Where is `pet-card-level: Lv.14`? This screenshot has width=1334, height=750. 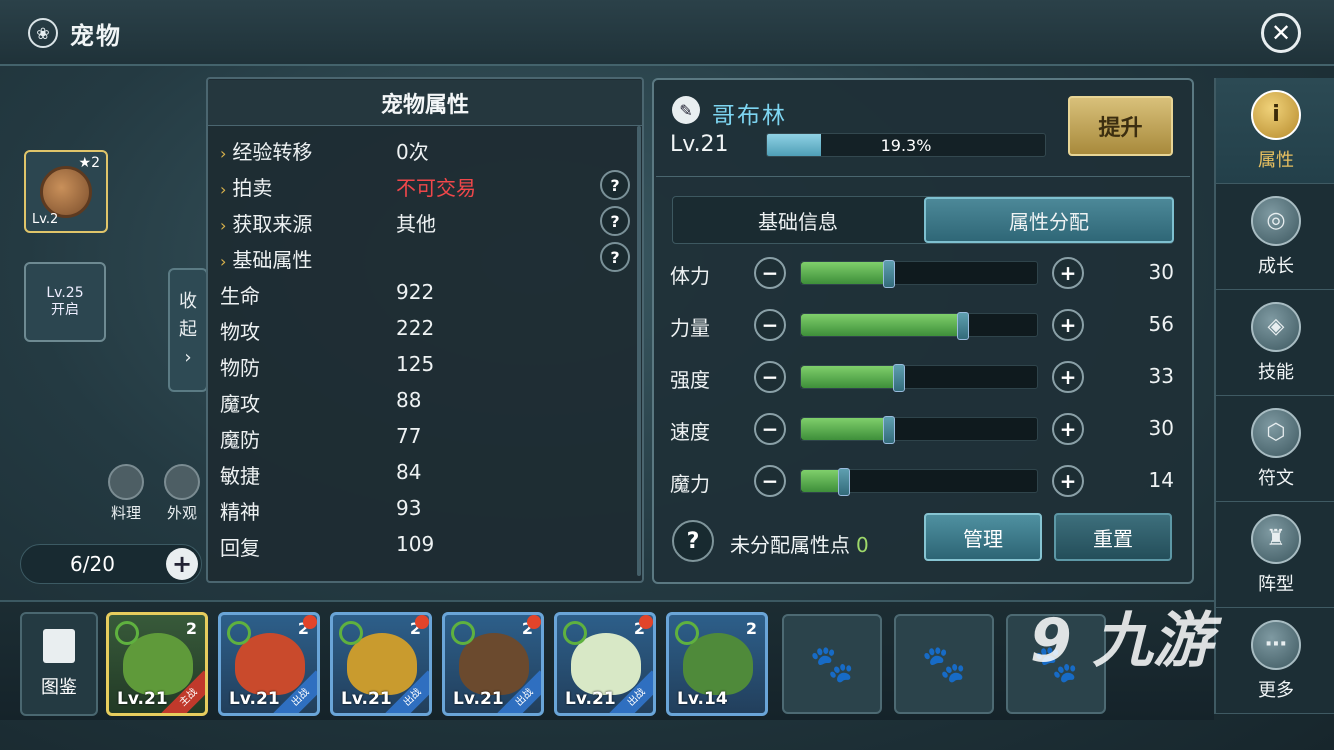 pet-card-level: Lv.14 is located at coordinates (702, 699).